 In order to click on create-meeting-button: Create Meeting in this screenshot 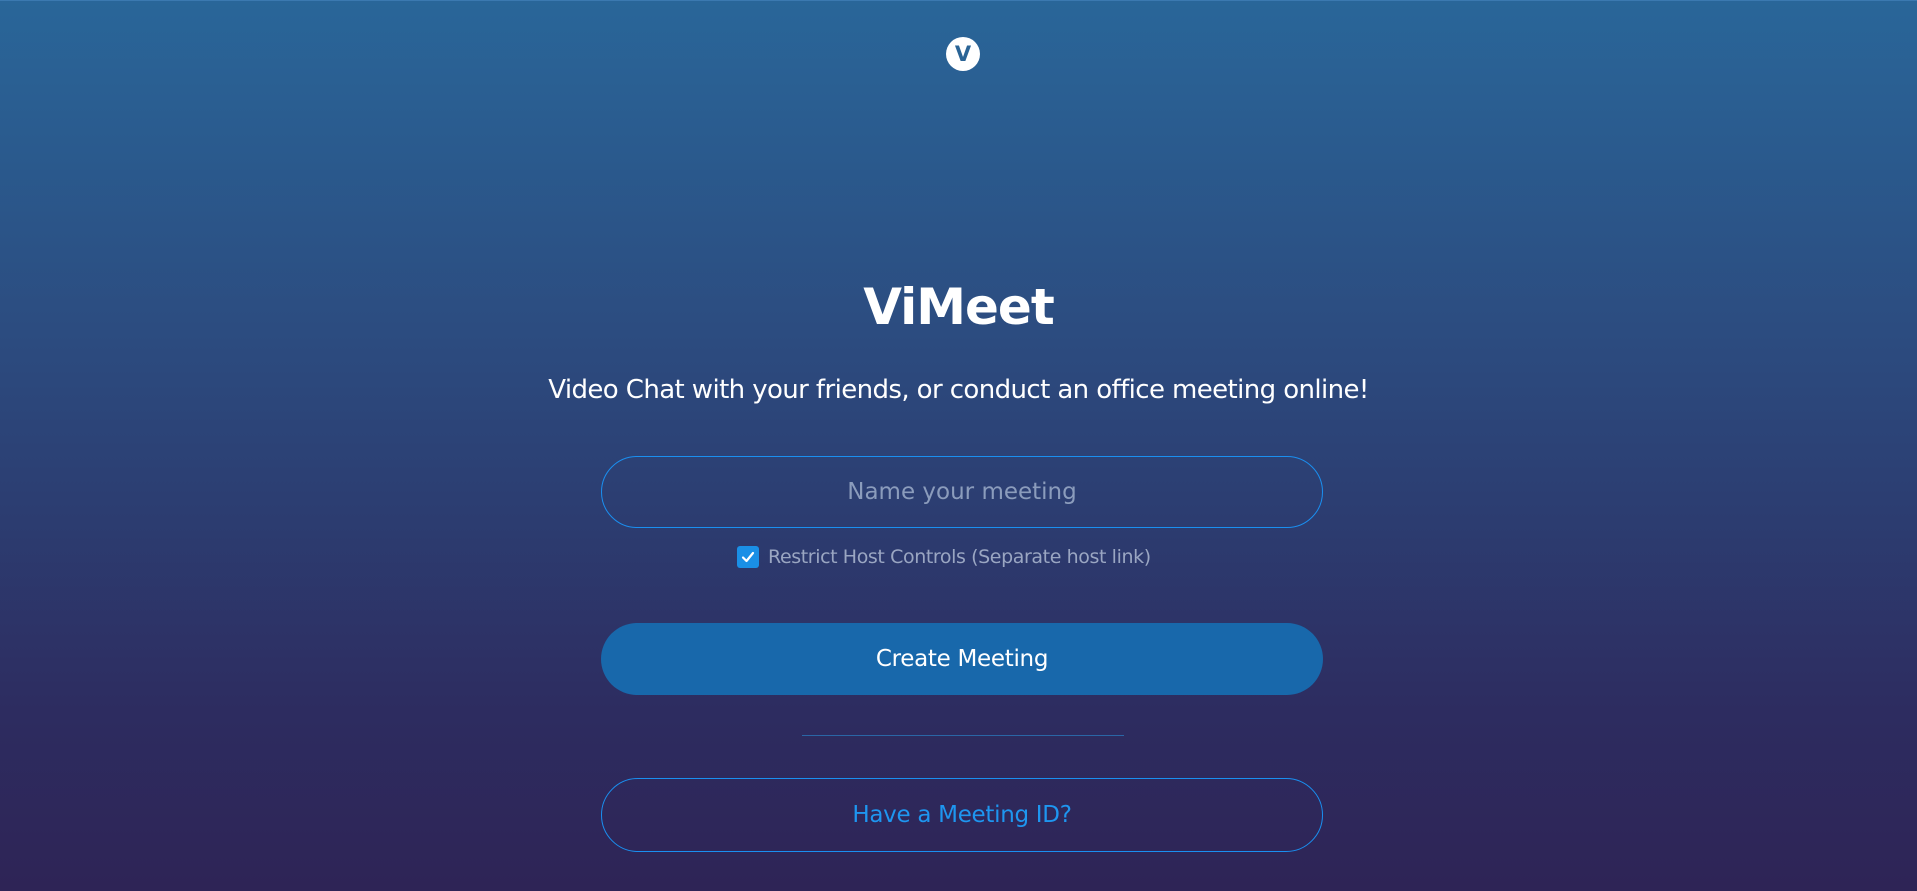, I will do `click(962, 659)`.